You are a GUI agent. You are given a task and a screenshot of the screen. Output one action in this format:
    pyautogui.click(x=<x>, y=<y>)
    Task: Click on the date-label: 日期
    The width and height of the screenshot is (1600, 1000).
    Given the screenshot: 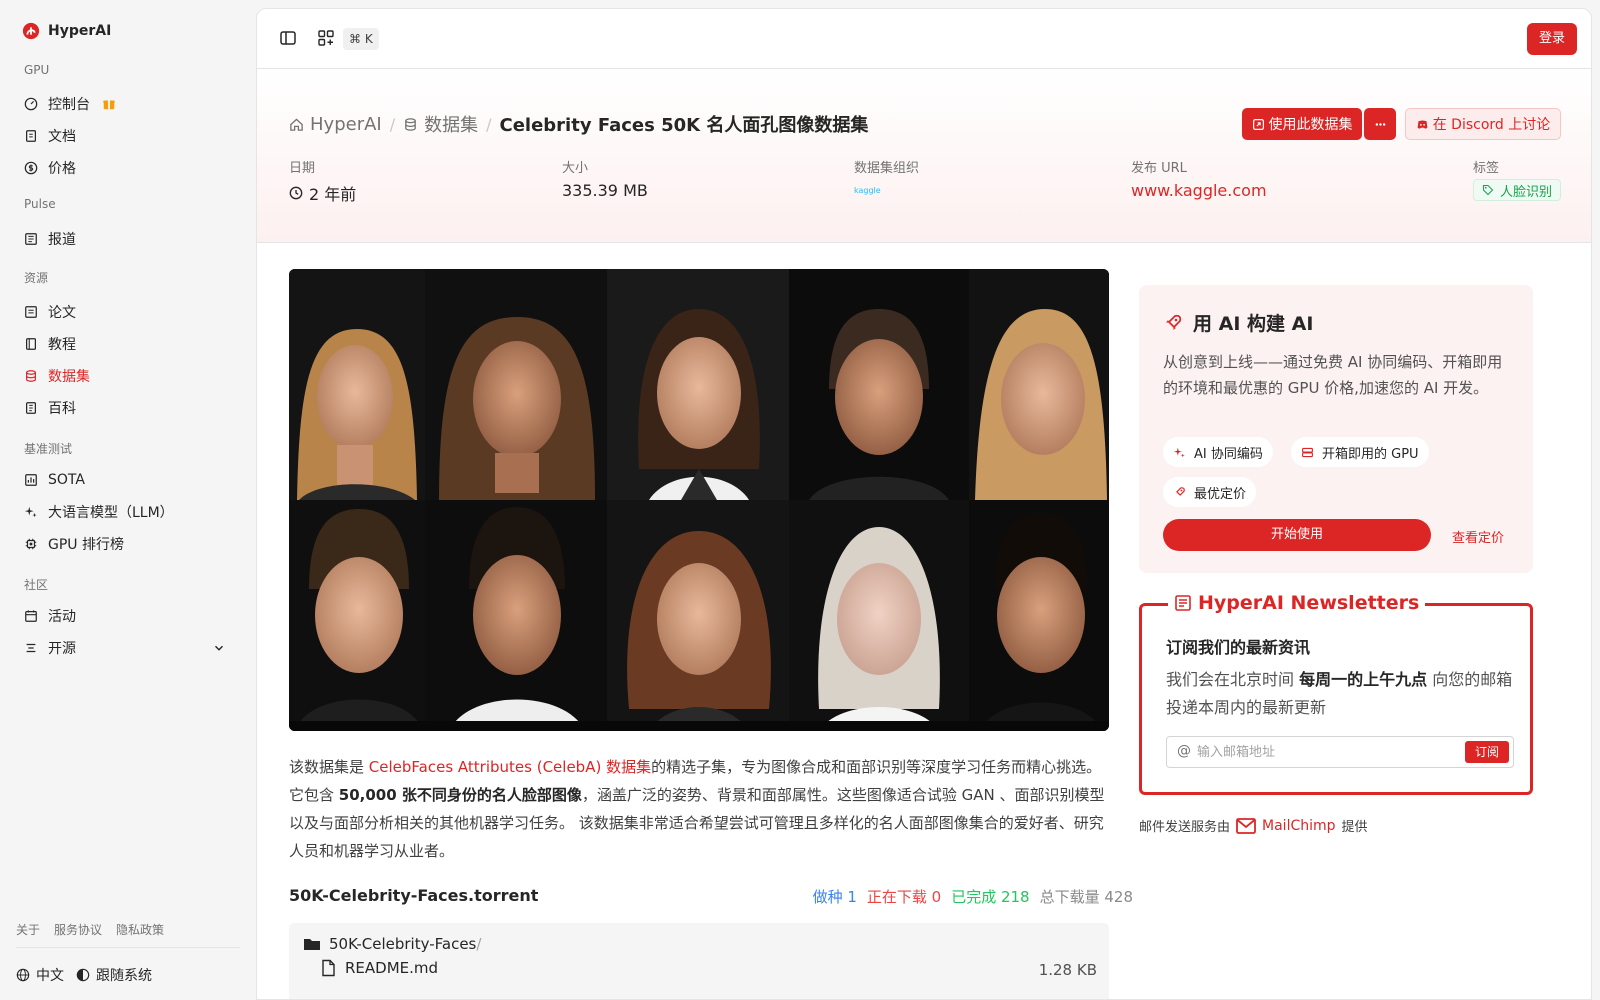 What is the action you would take?
    pyautogui.click(x=302, y=168)
    